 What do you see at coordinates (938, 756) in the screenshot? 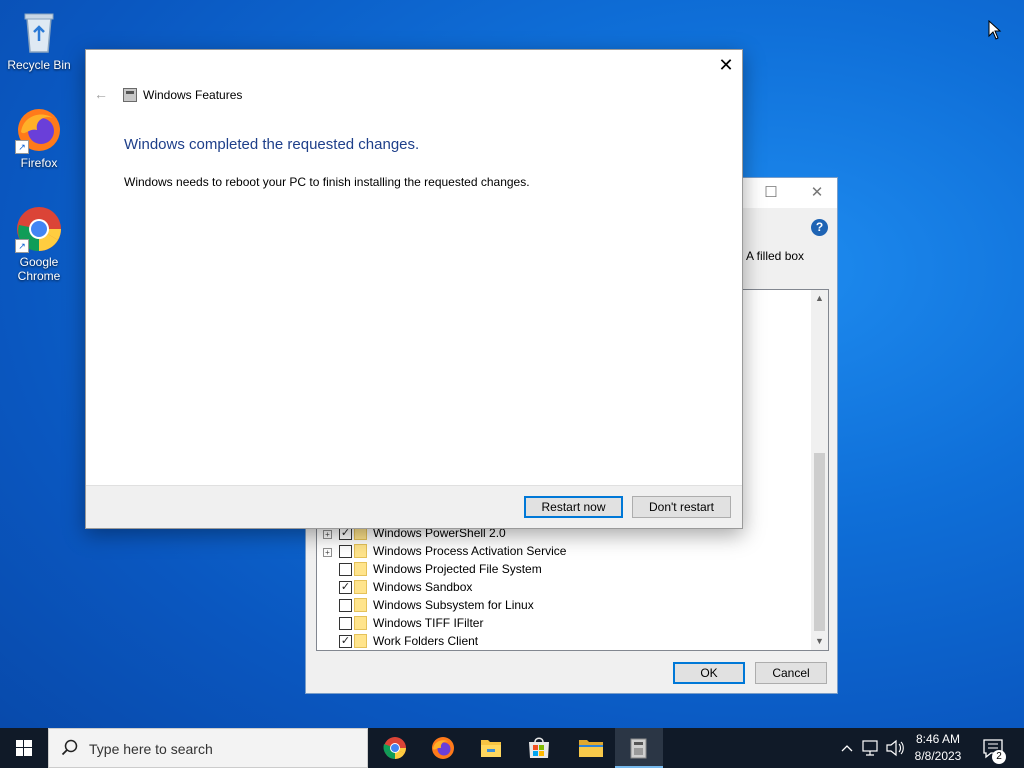
I see `clock-date: 8/8/2023` at bounding box center [938, 756].